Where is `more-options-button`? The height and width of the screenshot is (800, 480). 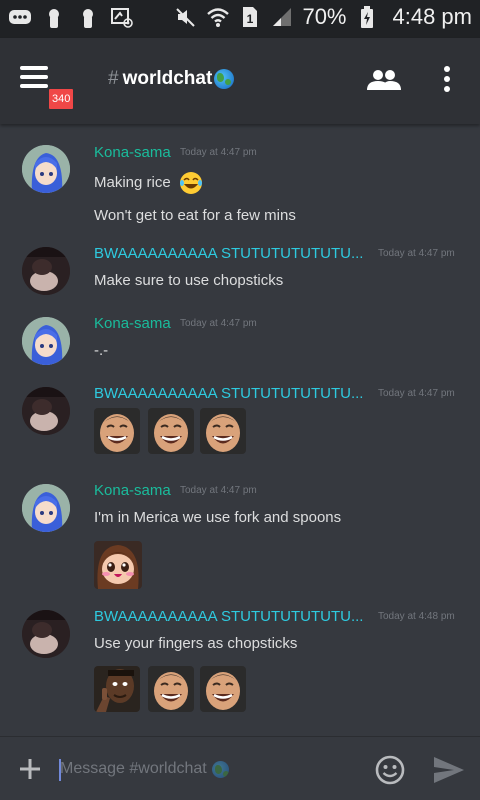 more-options-button is located at coordinates (447, 80).